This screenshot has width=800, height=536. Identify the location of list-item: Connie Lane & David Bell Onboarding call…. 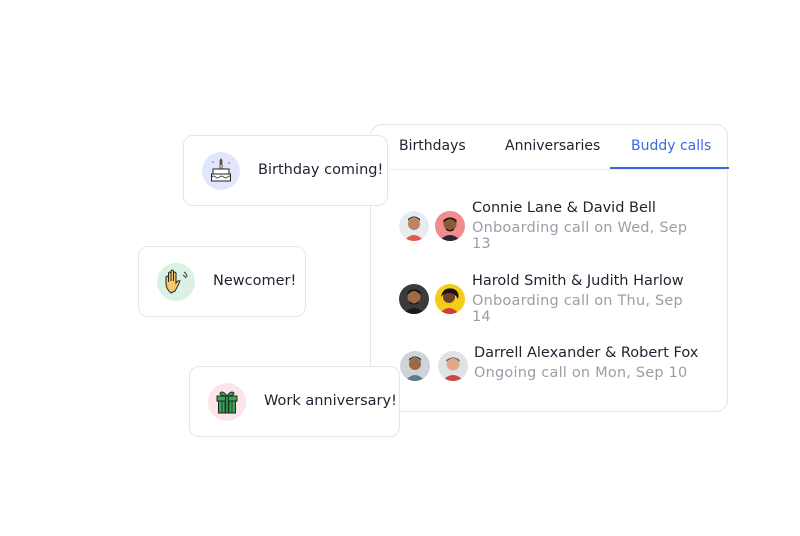
(550, 229).